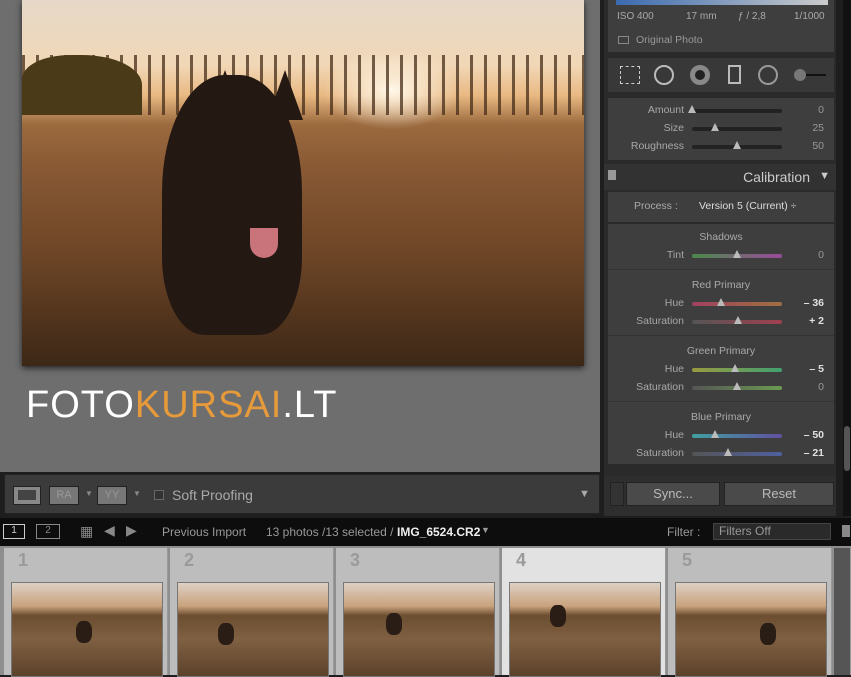 The width and height of the screenshot is (851, 677). Describe the element at coordinates (809, 435) in the screenshot. I see `slider-value: – 50` at that location.